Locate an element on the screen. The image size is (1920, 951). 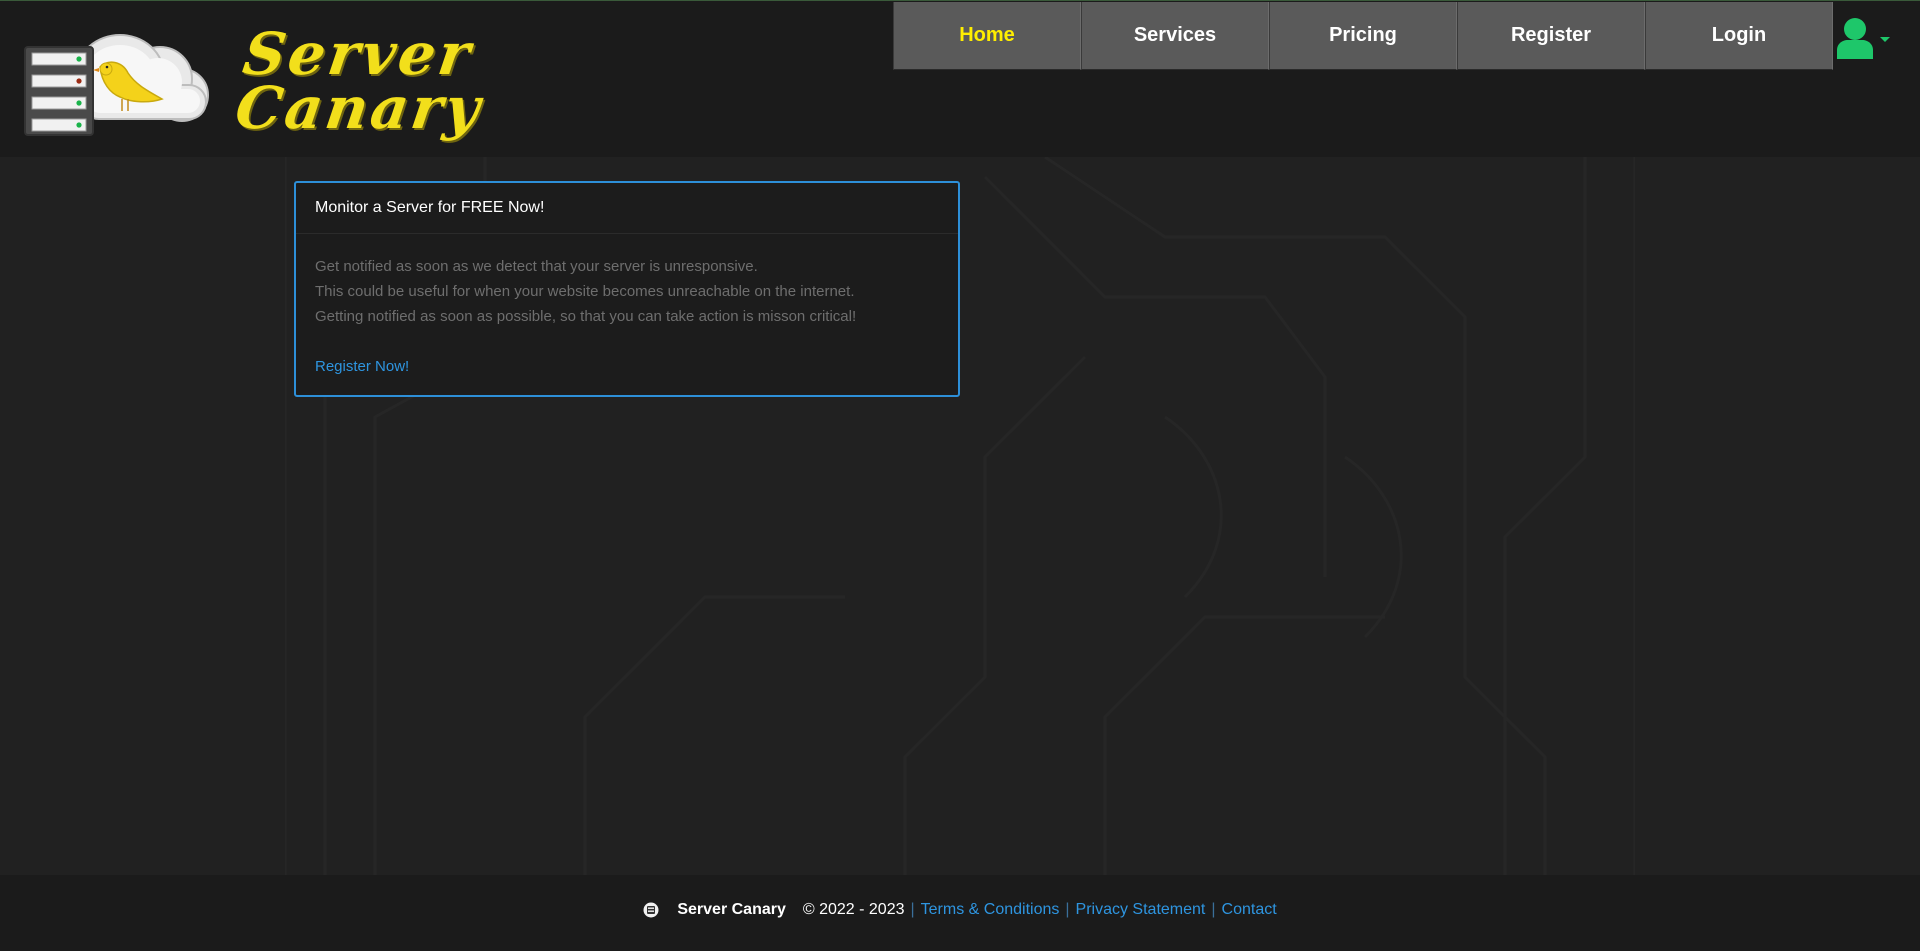
logo-word-server: Server is located at coordinates (358, 54).